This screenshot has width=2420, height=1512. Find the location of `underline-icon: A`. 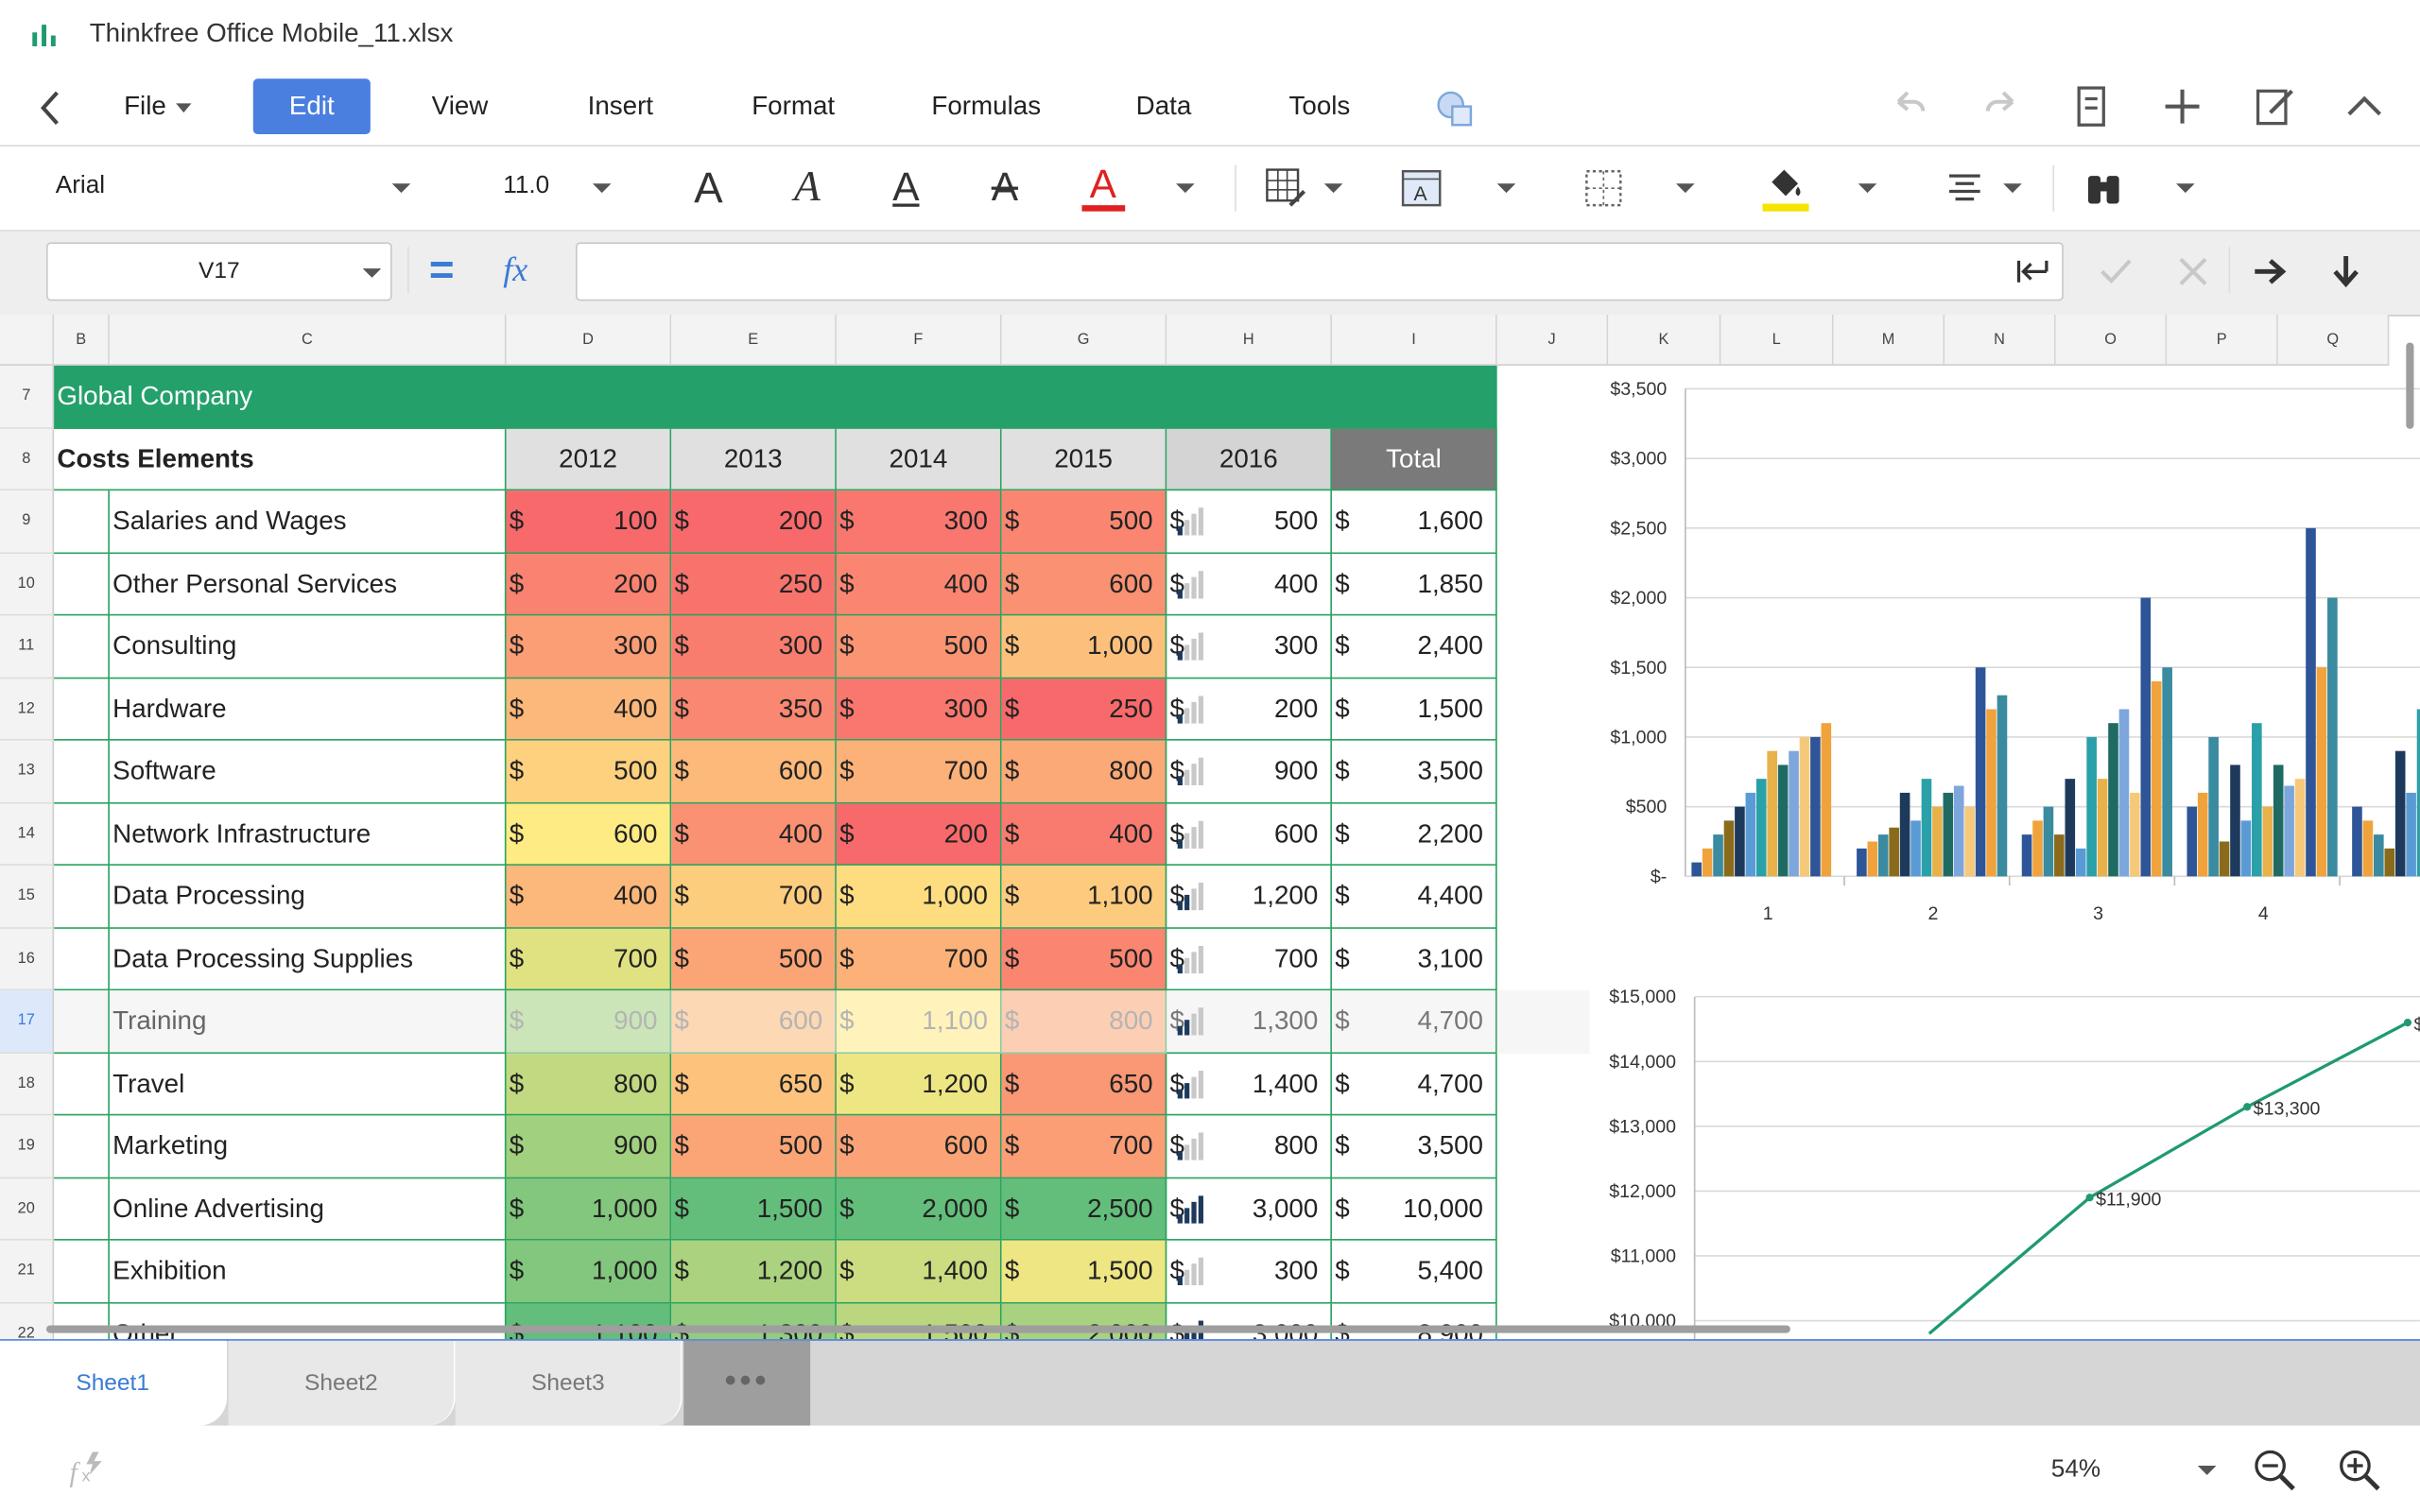

underline-icon: A is located at coordinates (906, 187).